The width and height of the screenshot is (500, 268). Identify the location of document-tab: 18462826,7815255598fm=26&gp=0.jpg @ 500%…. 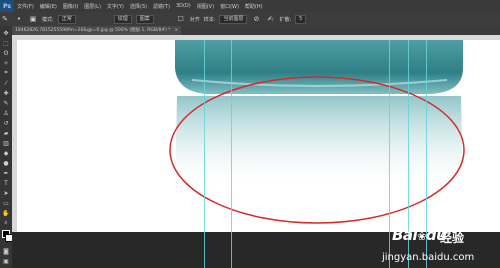
(97, 30).